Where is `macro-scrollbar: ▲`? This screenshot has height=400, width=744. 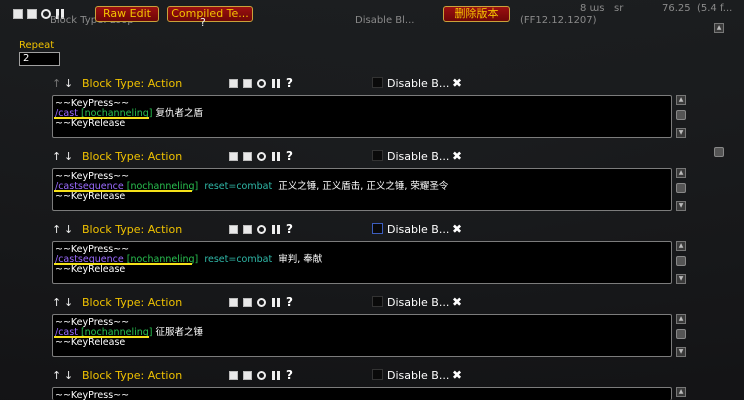 macro-scrollbar: ▲ is located at coordinates (681, 393).